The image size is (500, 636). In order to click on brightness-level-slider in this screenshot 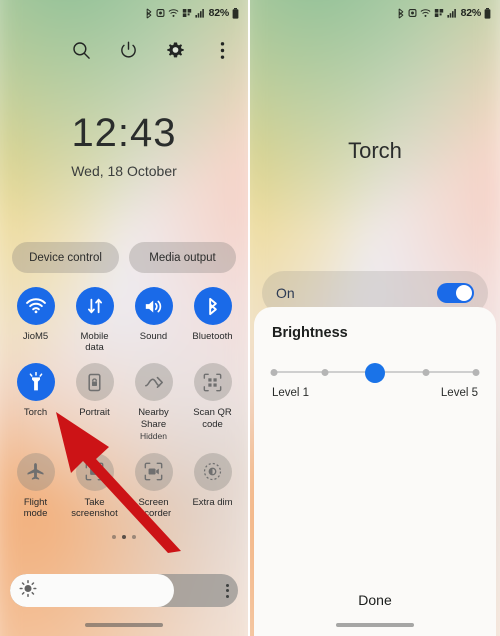, I will do `click(375, 372)`.